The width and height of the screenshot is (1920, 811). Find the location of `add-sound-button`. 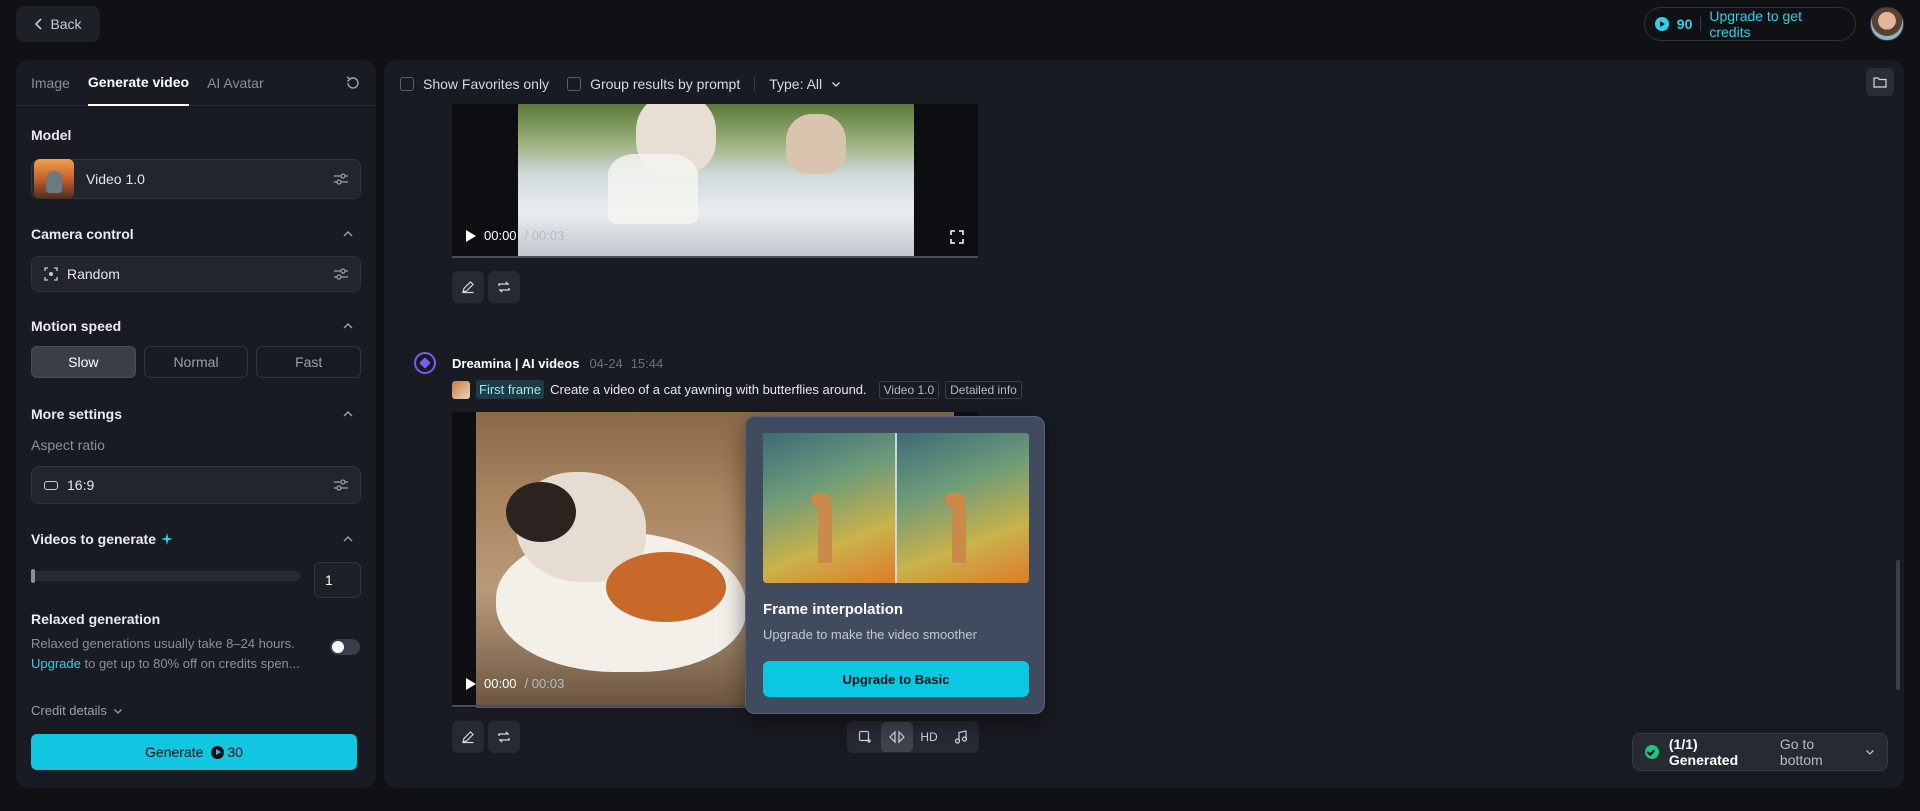

add-sound-button is located at coordinates (961, 737).